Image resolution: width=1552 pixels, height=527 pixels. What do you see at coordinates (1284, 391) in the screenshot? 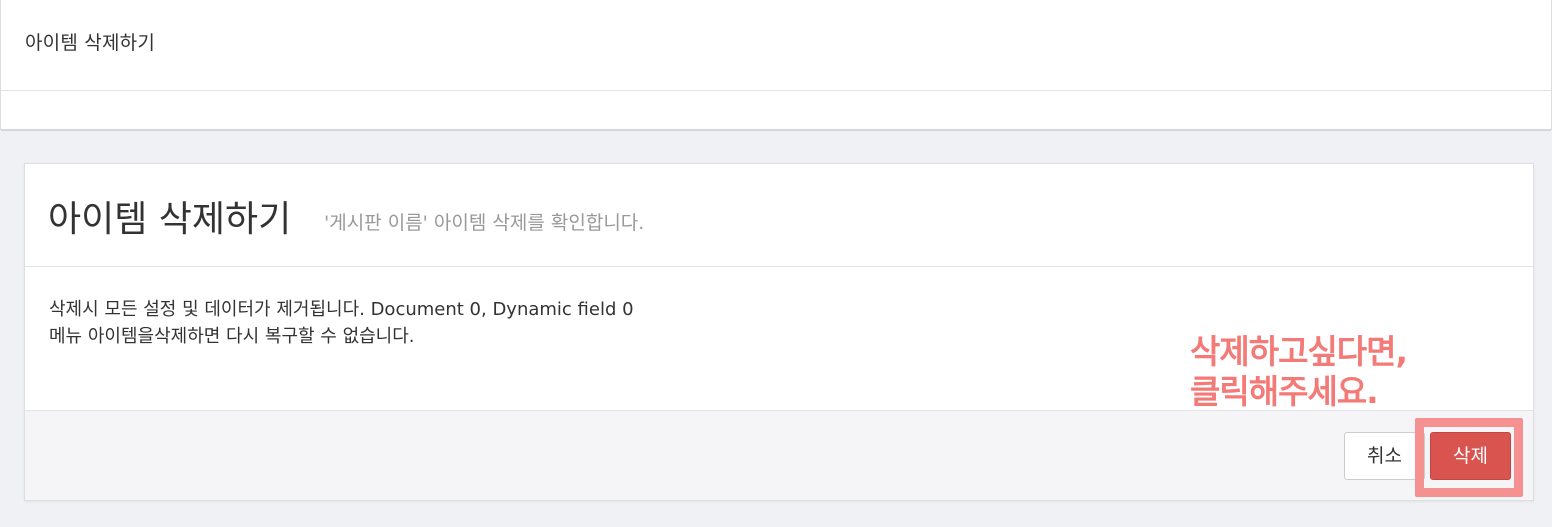
I see `annotation-line-2: 클릭해주세요.` at bounding box center [1284, 391].